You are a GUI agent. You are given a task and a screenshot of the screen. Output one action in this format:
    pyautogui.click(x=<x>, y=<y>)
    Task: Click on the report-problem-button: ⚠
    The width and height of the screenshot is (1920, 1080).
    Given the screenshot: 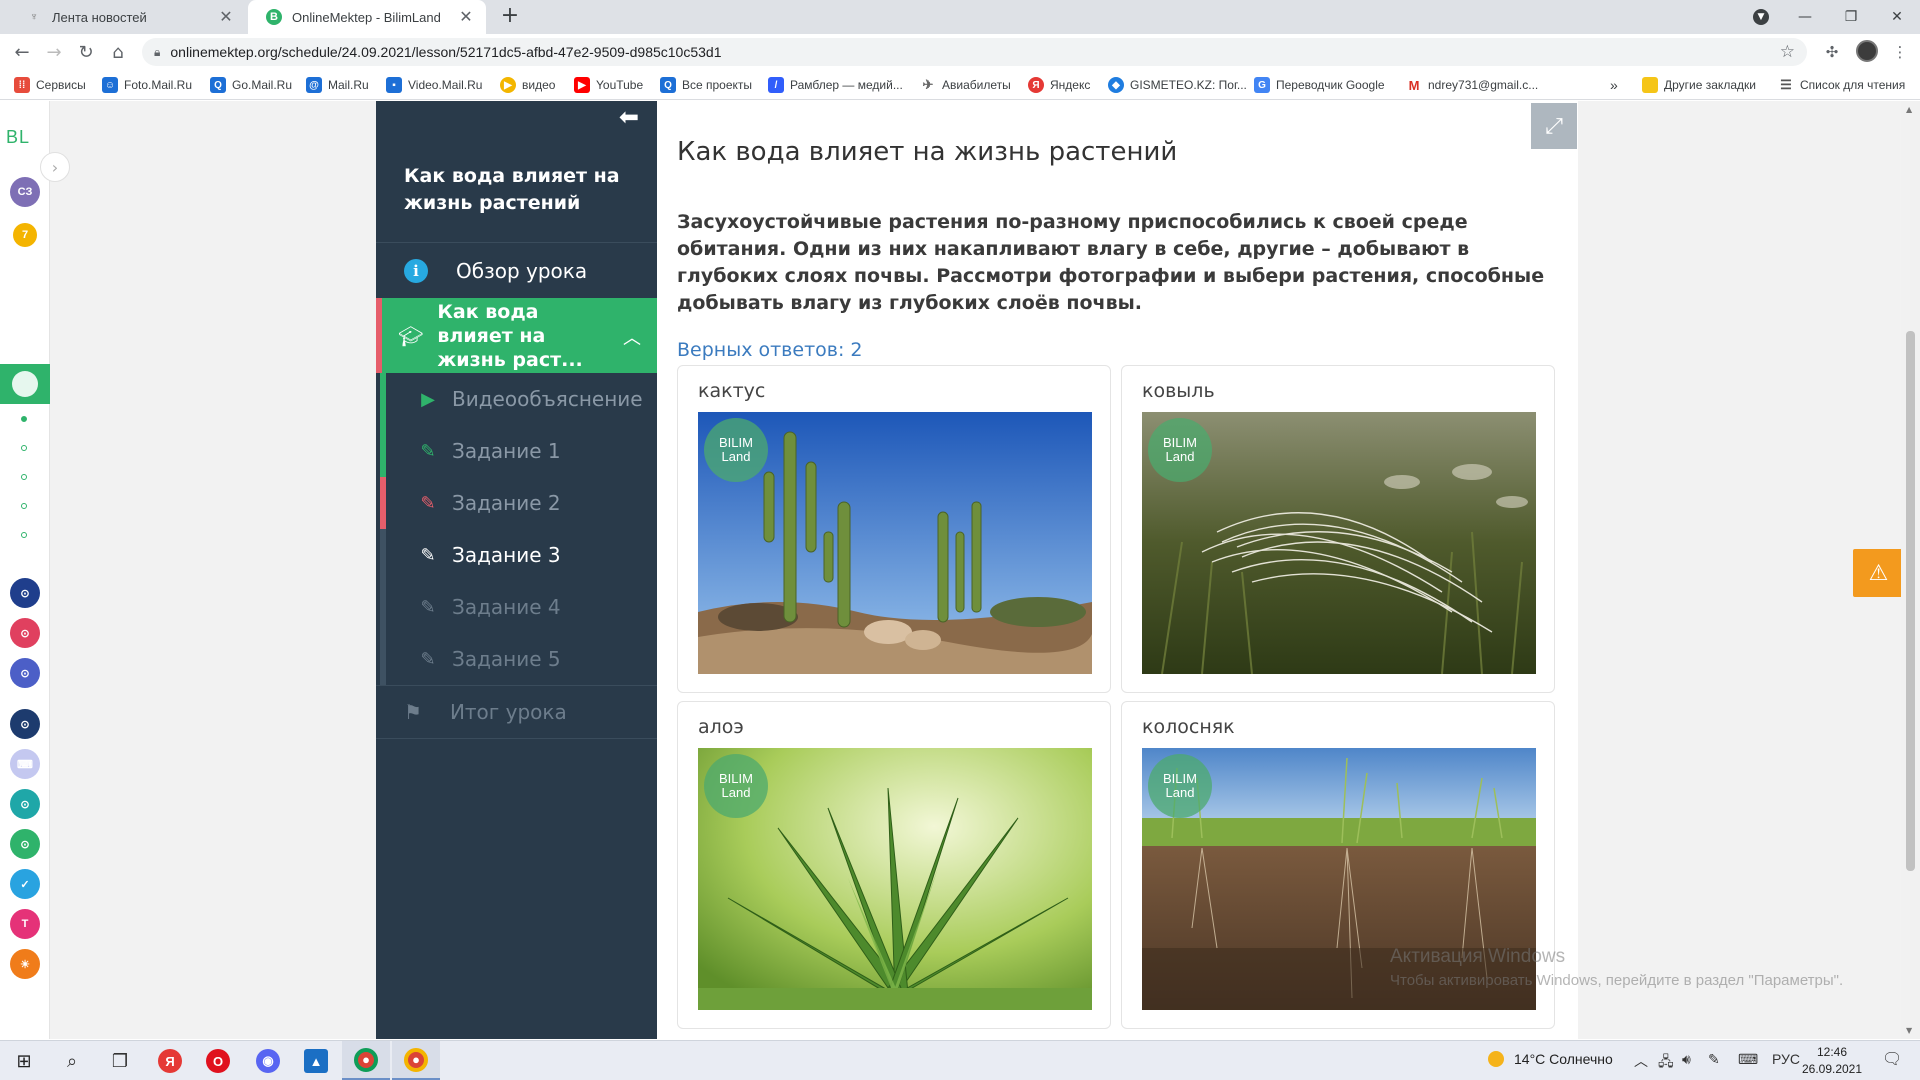 What is the action you would take?
    pyautogui.click(x=1878, y=573)
    